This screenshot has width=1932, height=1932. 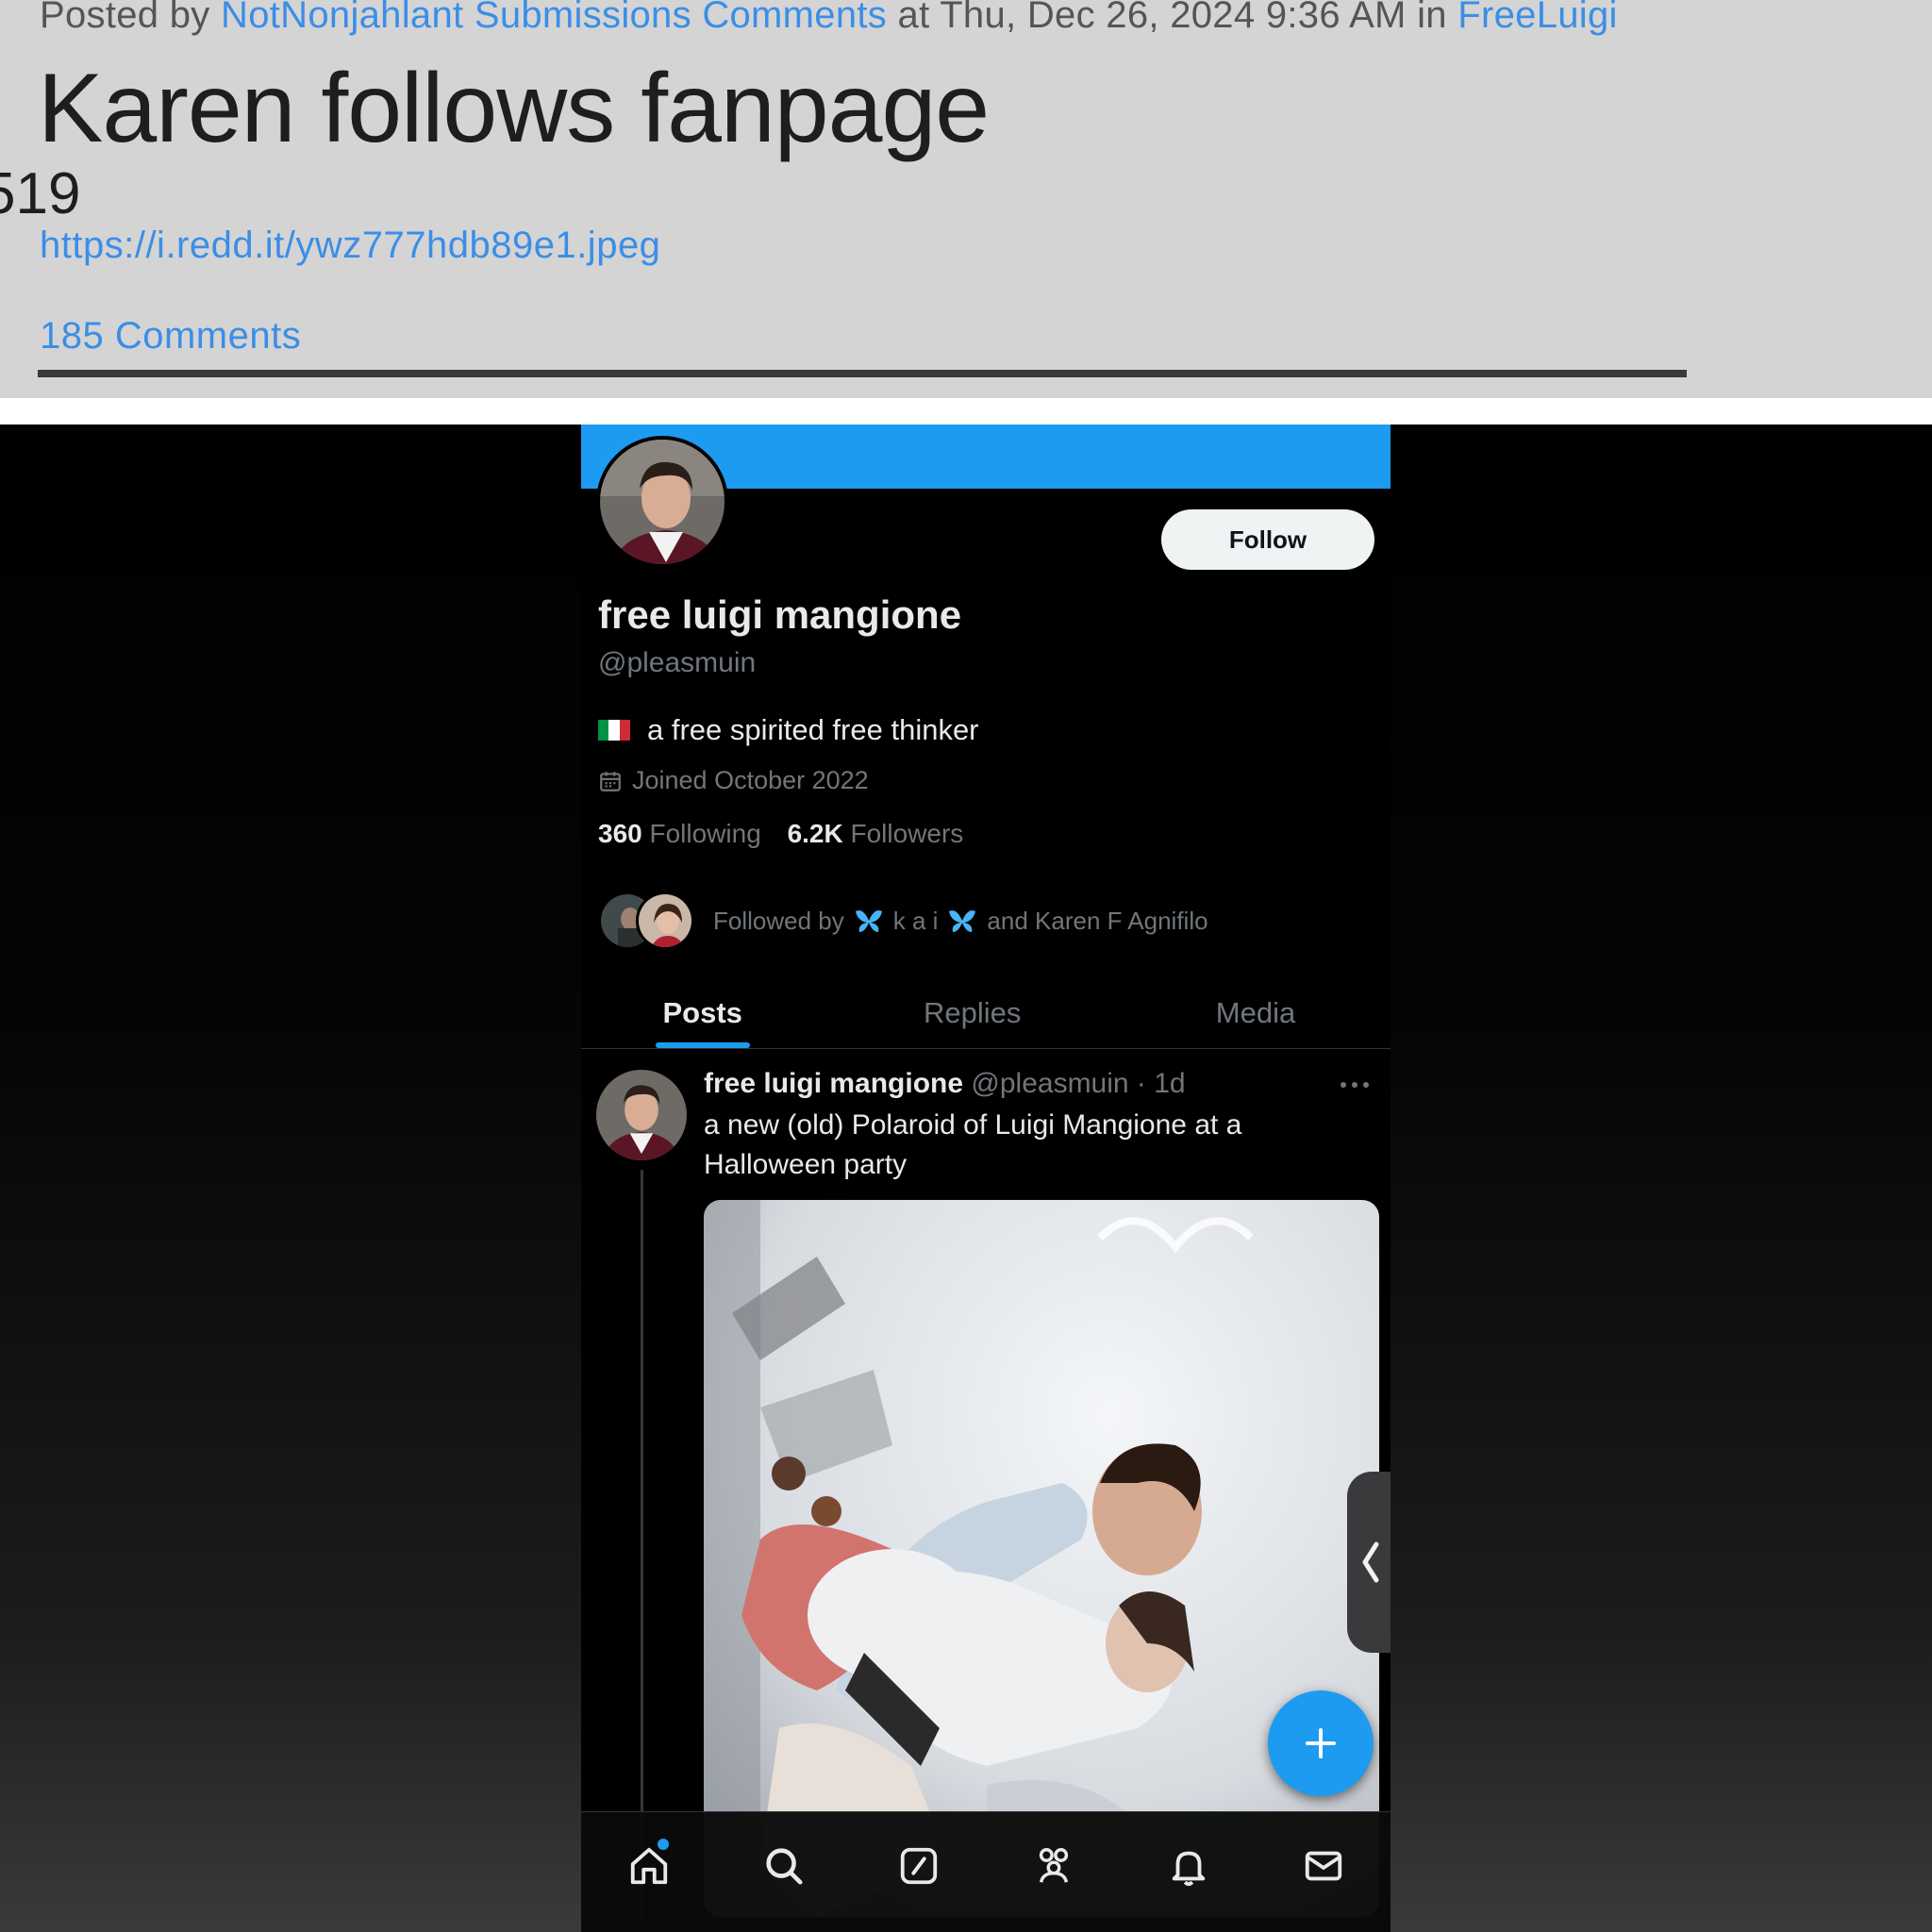 What do you see at coordinates (125, 18) in the screenshot?
I see `posted-by-label: Posted by` at bounding box center [125, 18].